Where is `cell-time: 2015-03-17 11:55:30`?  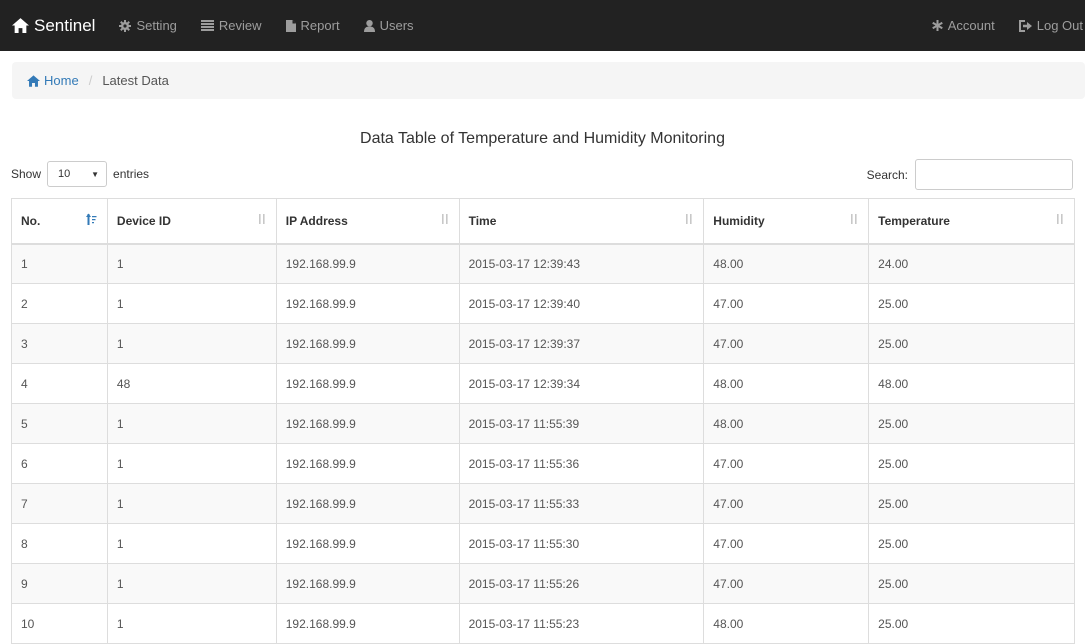
cell-time: 2015-03-17 11:55:30 is located at coordinates (581, 543).